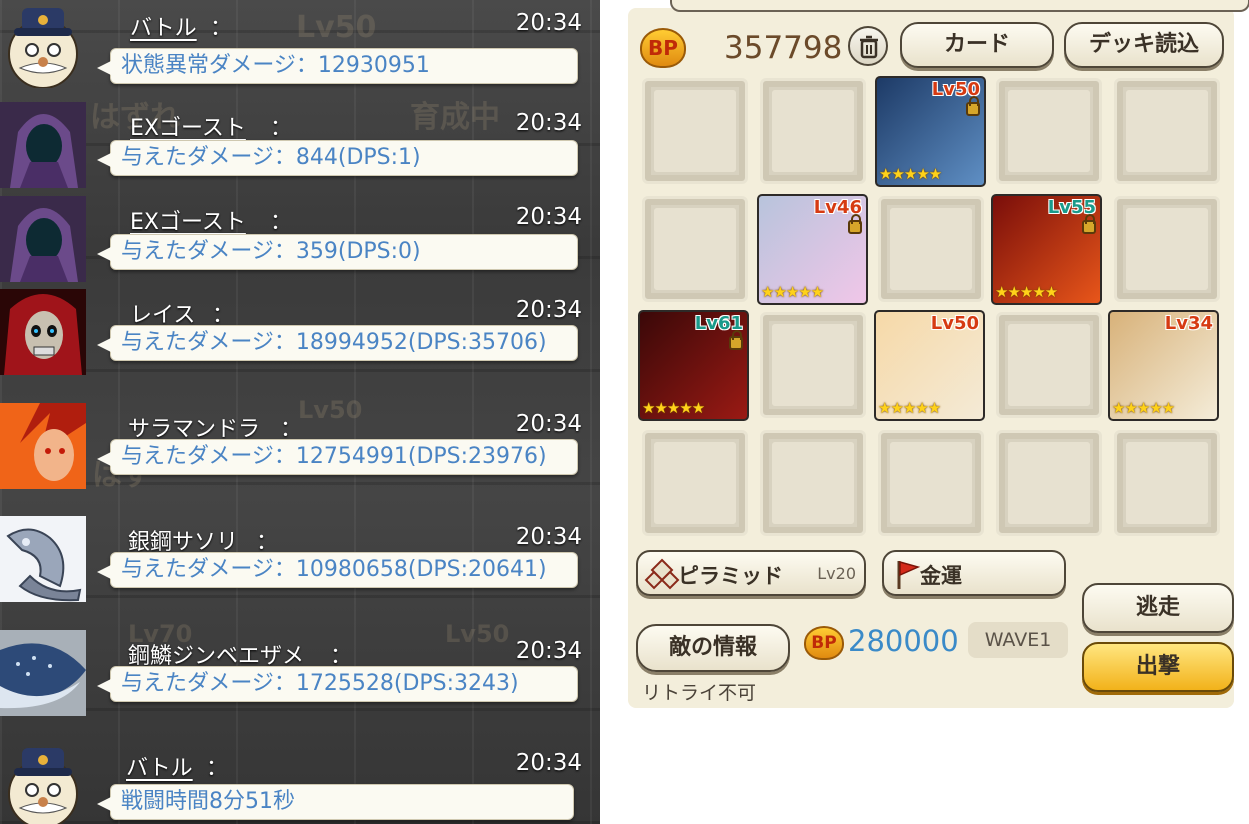 The width and height of the screenshot is (1249, 824). I want to click on chat-message: バトル ： 20:34 状態異常ダメージ：12930951, so click(300, 48).